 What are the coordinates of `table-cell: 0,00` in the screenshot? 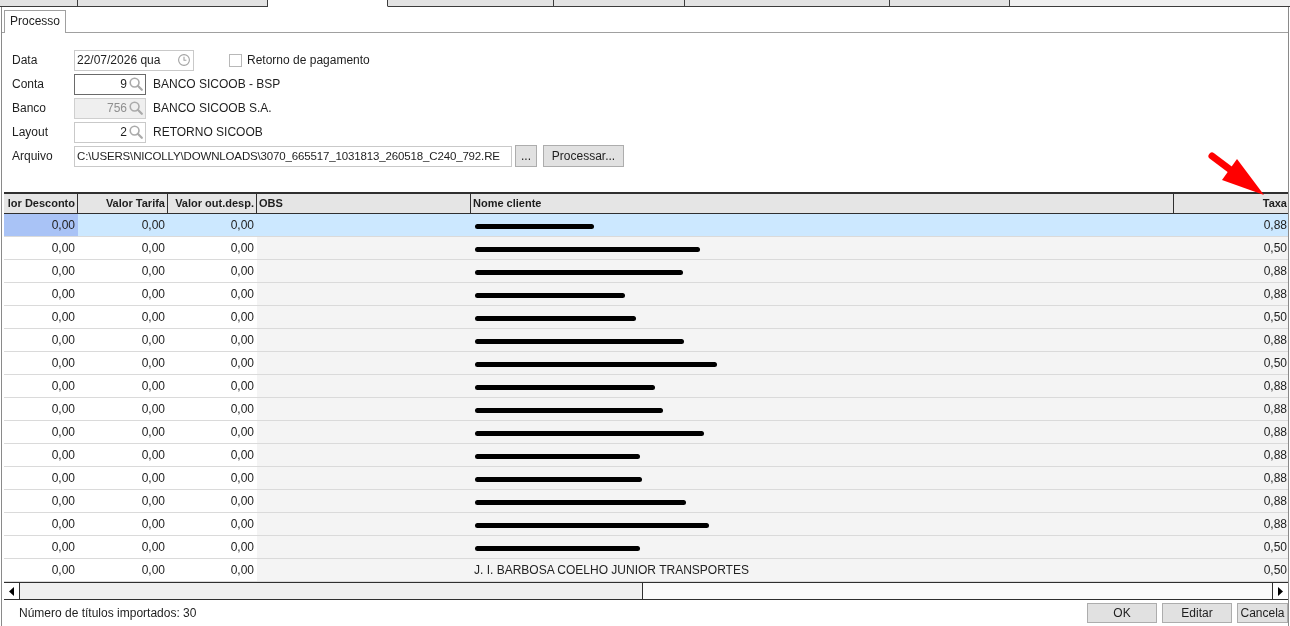 It's located at (41, 225).